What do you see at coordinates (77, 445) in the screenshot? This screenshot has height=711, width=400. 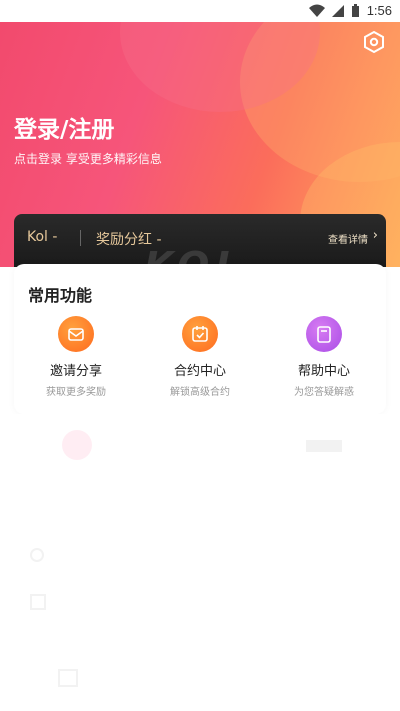 I see `ghost-icon` at bounding box center [77, 445].